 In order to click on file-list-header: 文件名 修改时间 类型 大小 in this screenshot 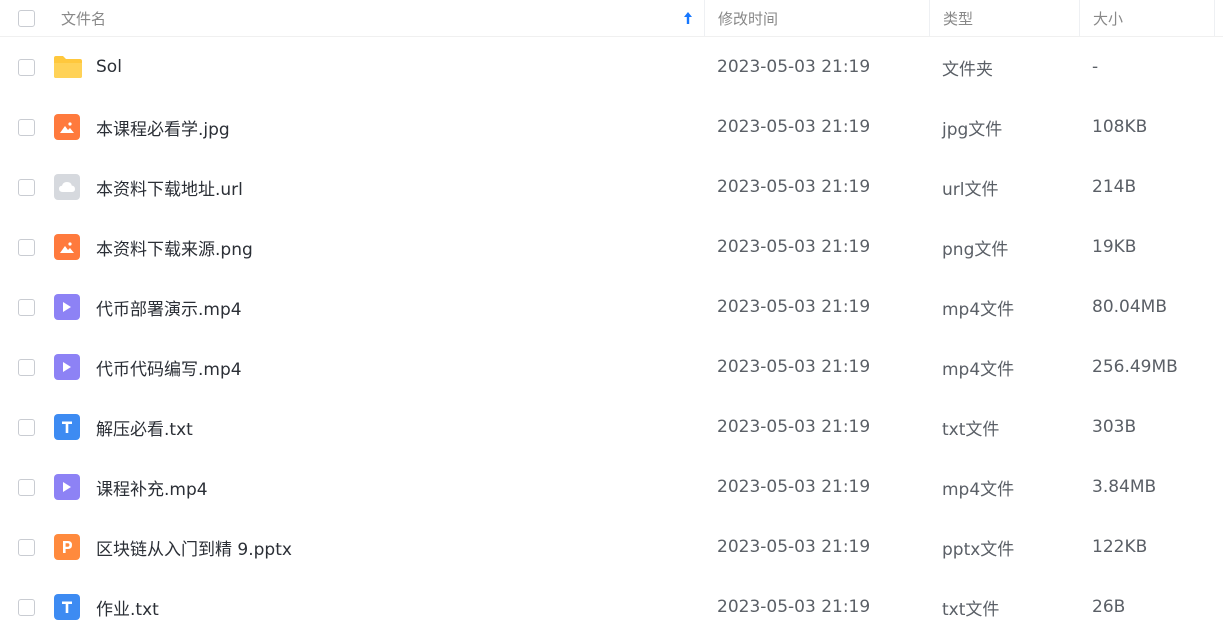, I will do `click(611, 18)`.